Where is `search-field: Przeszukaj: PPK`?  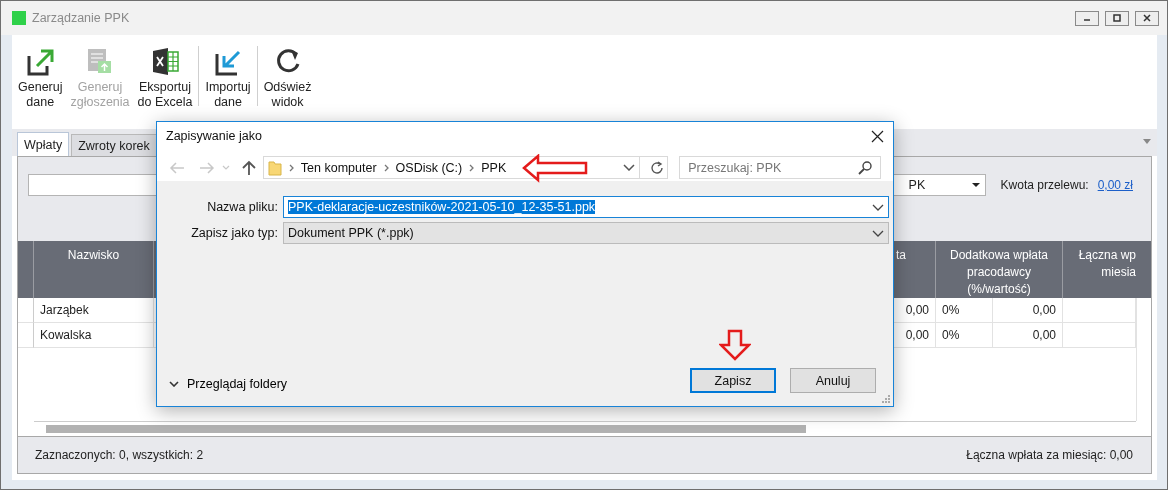 search-field: Przeszukaj: PPK is located at coordinates (780, 167).